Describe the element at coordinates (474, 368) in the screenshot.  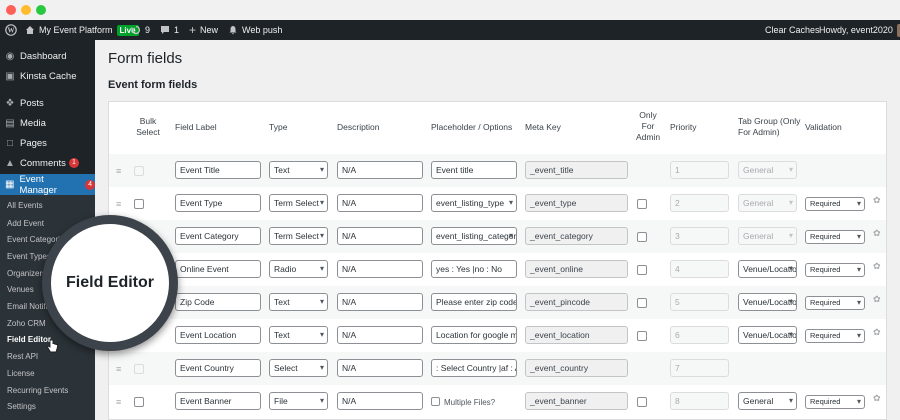
I see `placeholder-input: : Select Country |af : Afghanistan` at that location.